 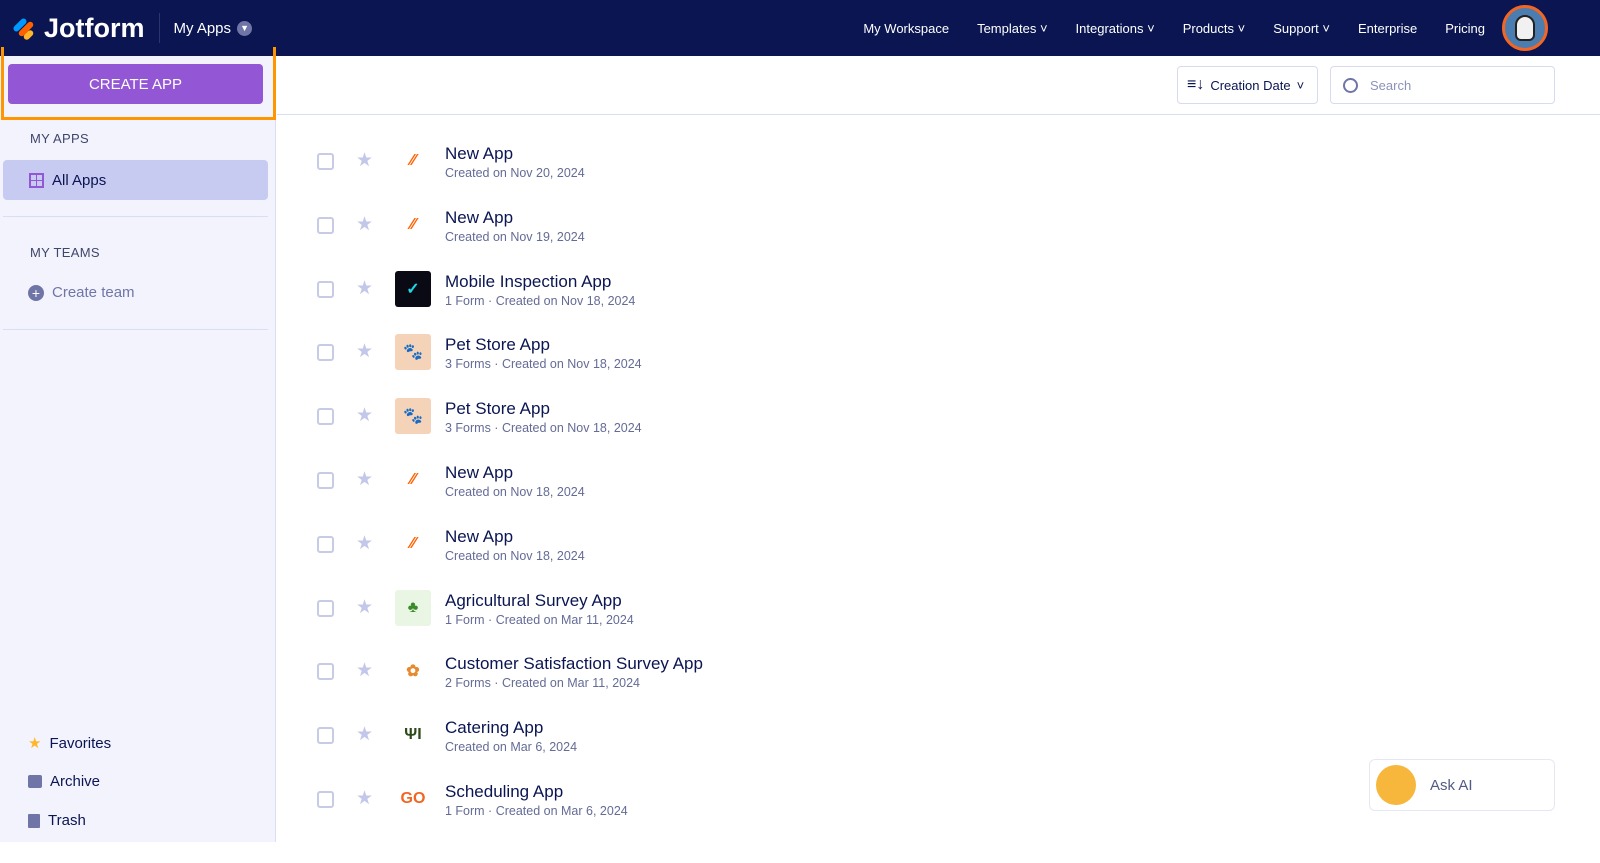 I want to click on nav-products: Products ˅, so click(x=1214, y=28).